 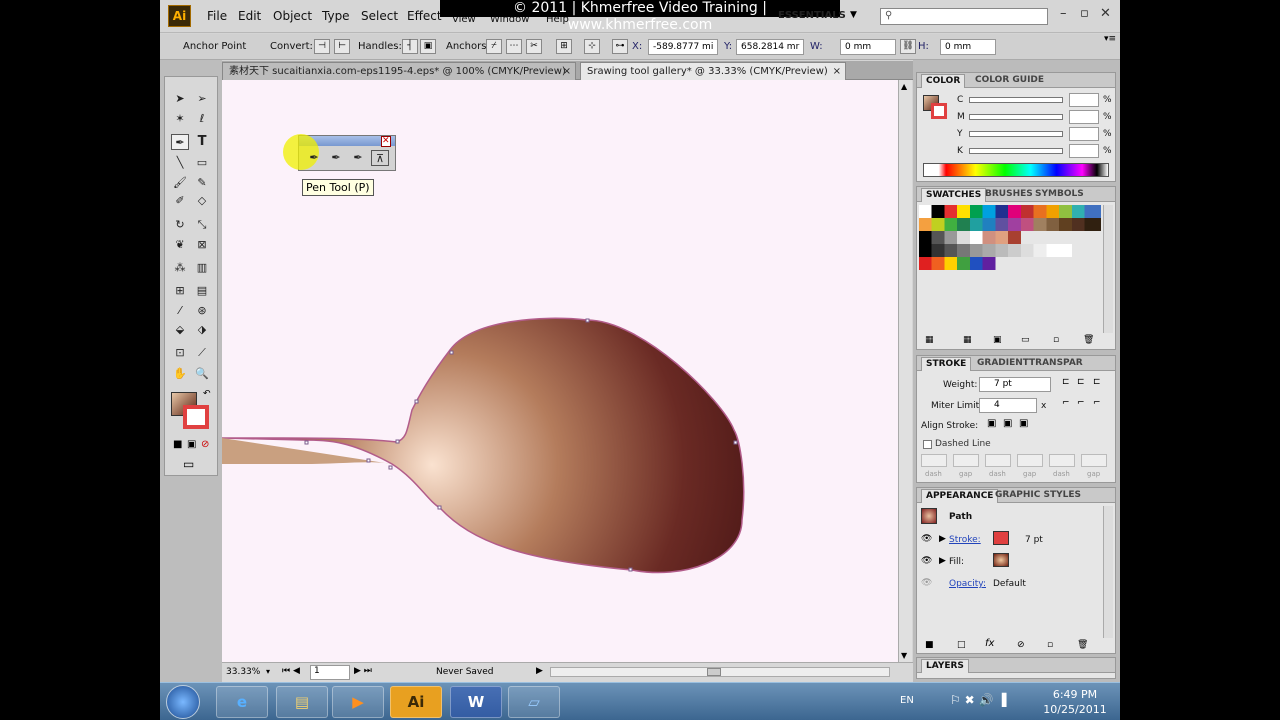 What do you see at coordinates (904, 655) in the screenshot?
I see `scroll-down-icon: ▼` at bounding box center [904, 655].